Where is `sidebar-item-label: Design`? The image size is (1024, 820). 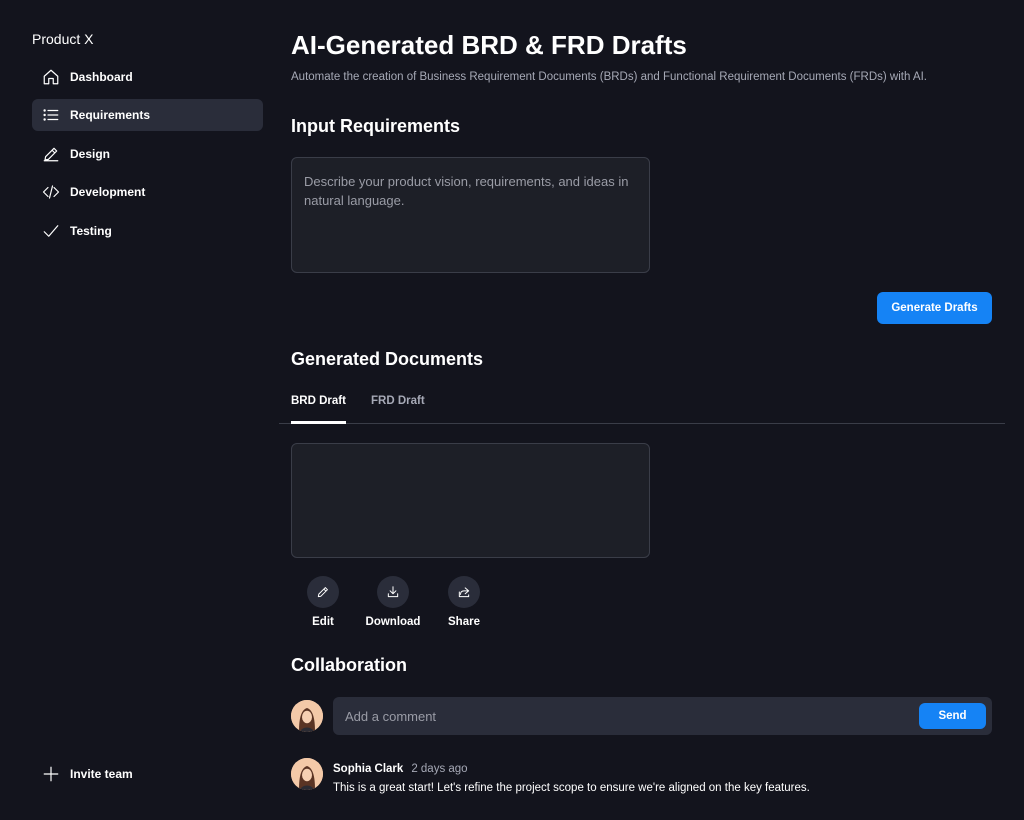
sidebar-item-label: Design is located at coordinates (90, 153).